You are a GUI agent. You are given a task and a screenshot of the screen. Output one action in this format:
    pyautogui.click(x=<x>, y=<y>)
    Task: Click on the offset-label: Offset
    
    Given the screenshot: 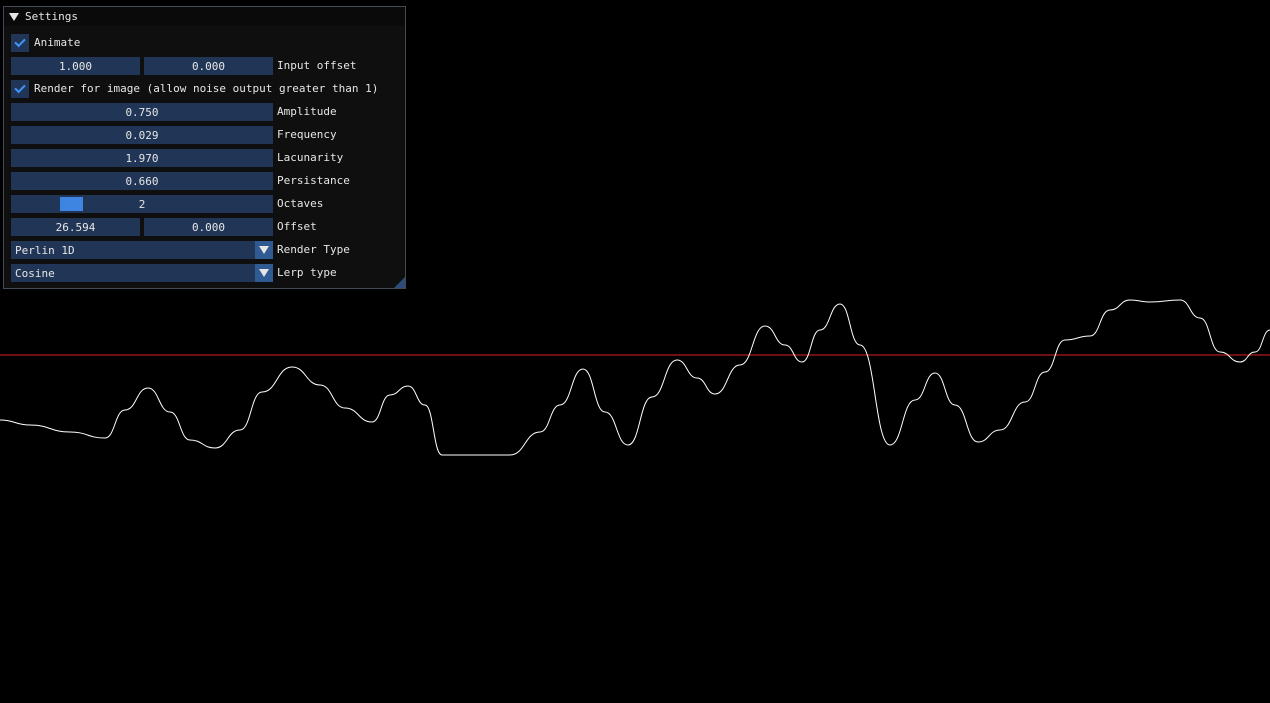 What is the action you would take?
    pyautogui.click(x=297, y=226)
    